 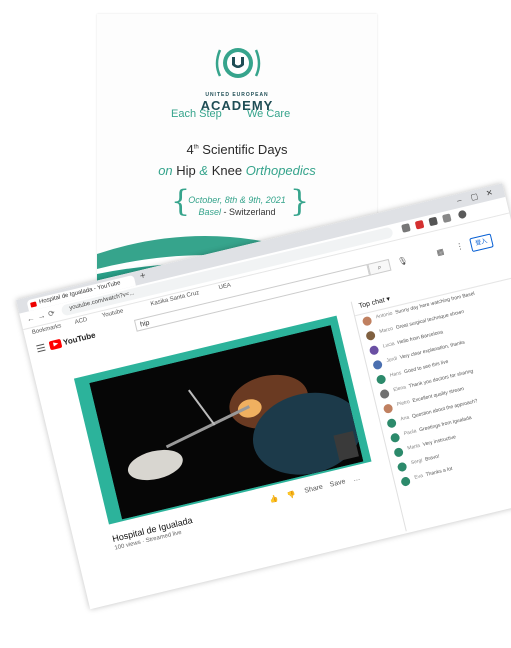 I want to click on search-button: ⌕, so click(x=379, y=267).